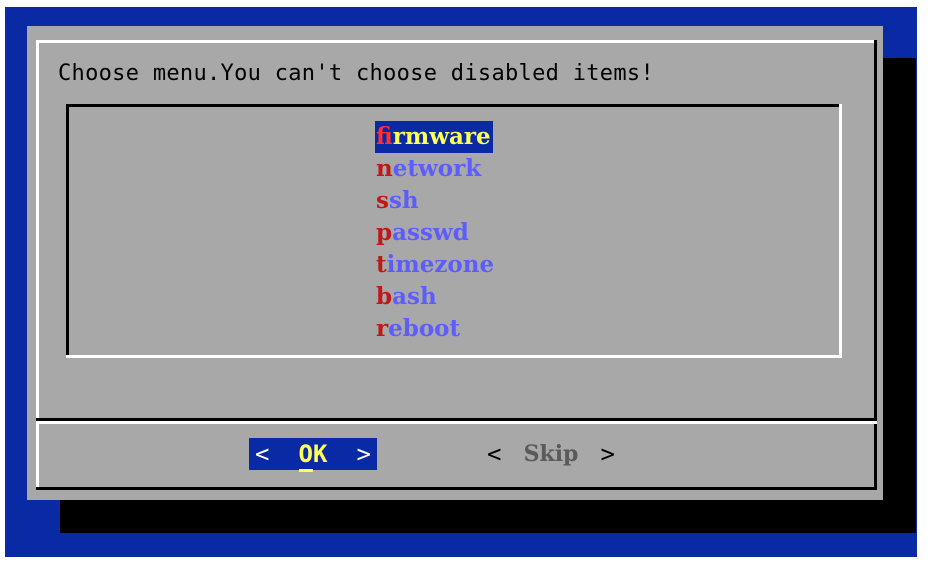  Describe the element at coordinates (607, 454) in the screenshot. I see `skip-button-right-bracket: >` at that location.